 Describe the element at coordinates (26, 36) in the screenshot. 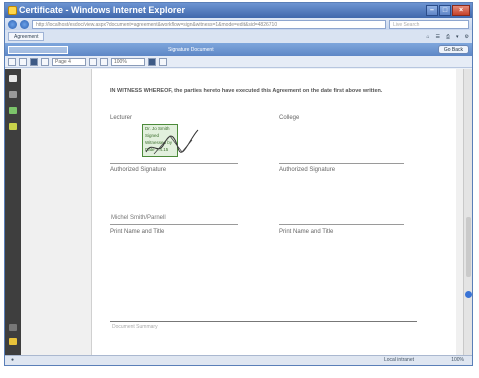

I see `tab-agreement: Agreement` at that location.